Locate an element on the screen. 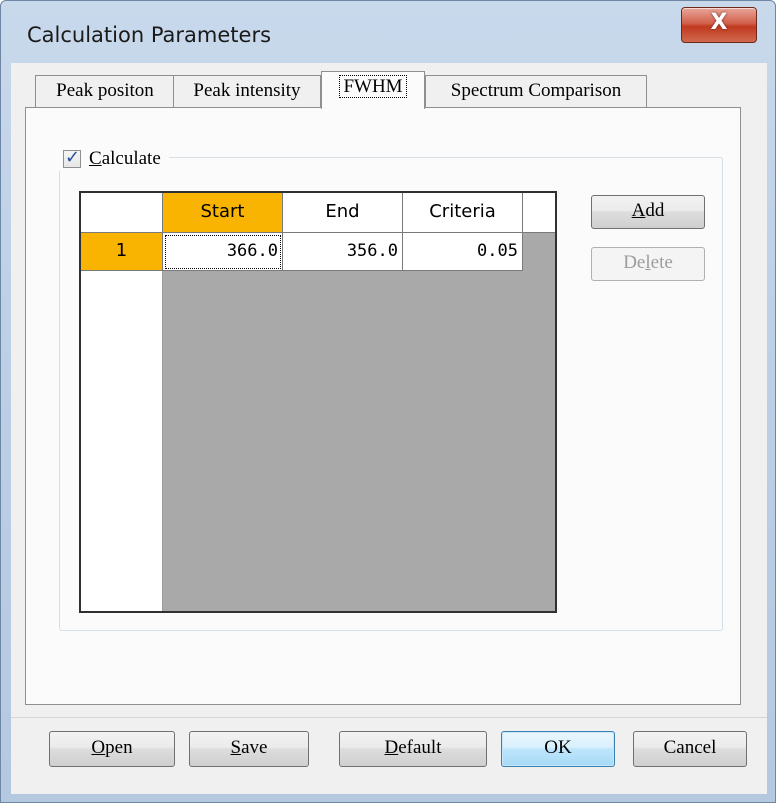 The height and width of the screenshot is (803, 776). delete-button: Delete is located at coordinates (648, 264).